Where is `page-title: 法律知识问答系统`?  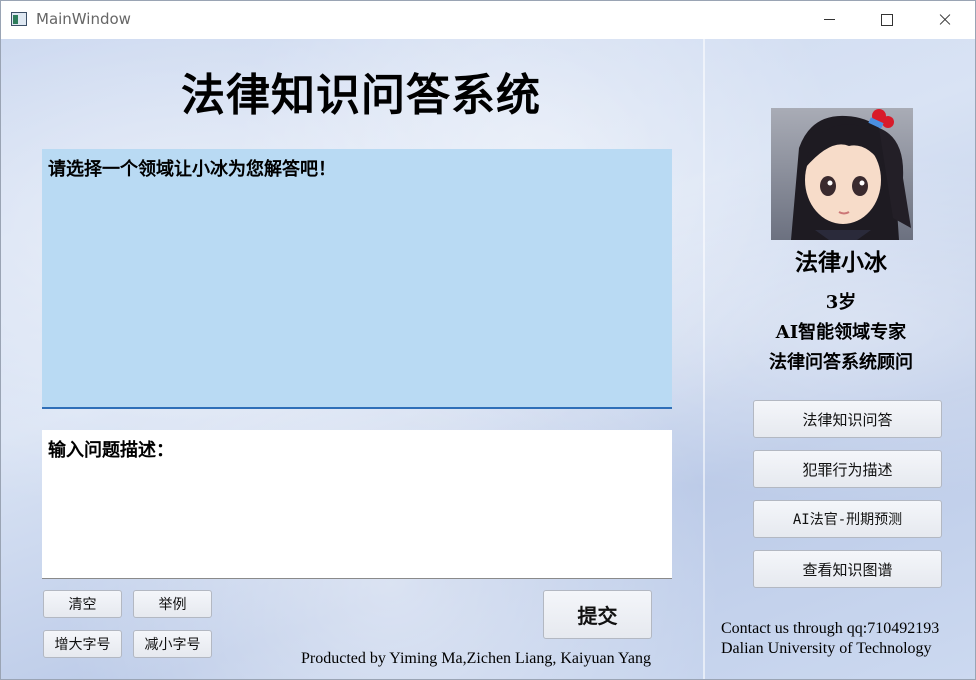
page-title: 法律知识问答系统 is located at coordinates (361, 95).